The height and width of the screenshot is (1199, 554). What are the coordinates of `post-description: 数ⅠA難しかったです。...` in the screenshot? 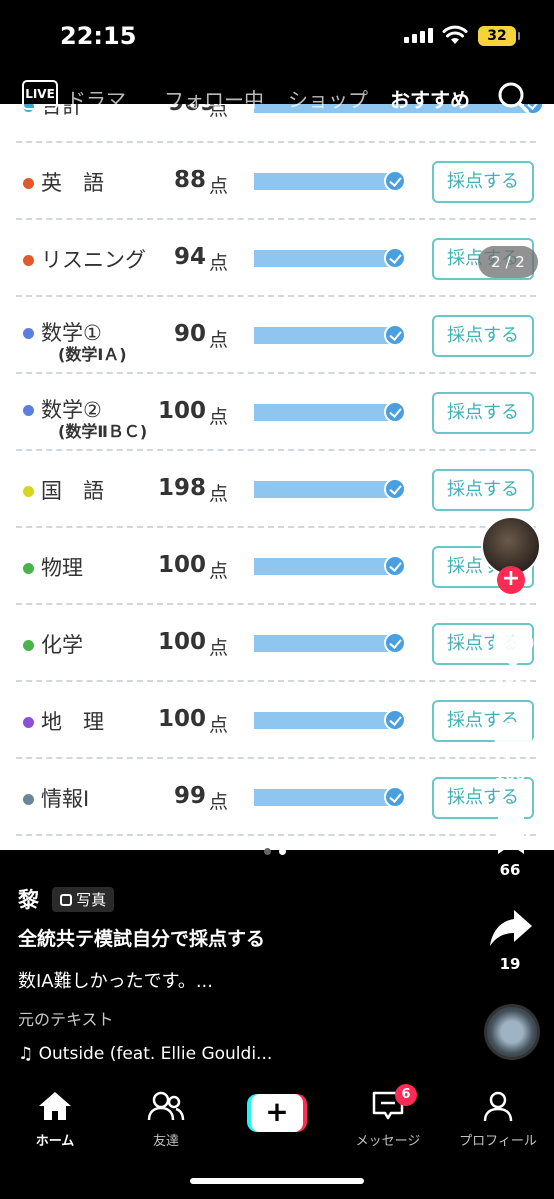 It's located at (115, 980).